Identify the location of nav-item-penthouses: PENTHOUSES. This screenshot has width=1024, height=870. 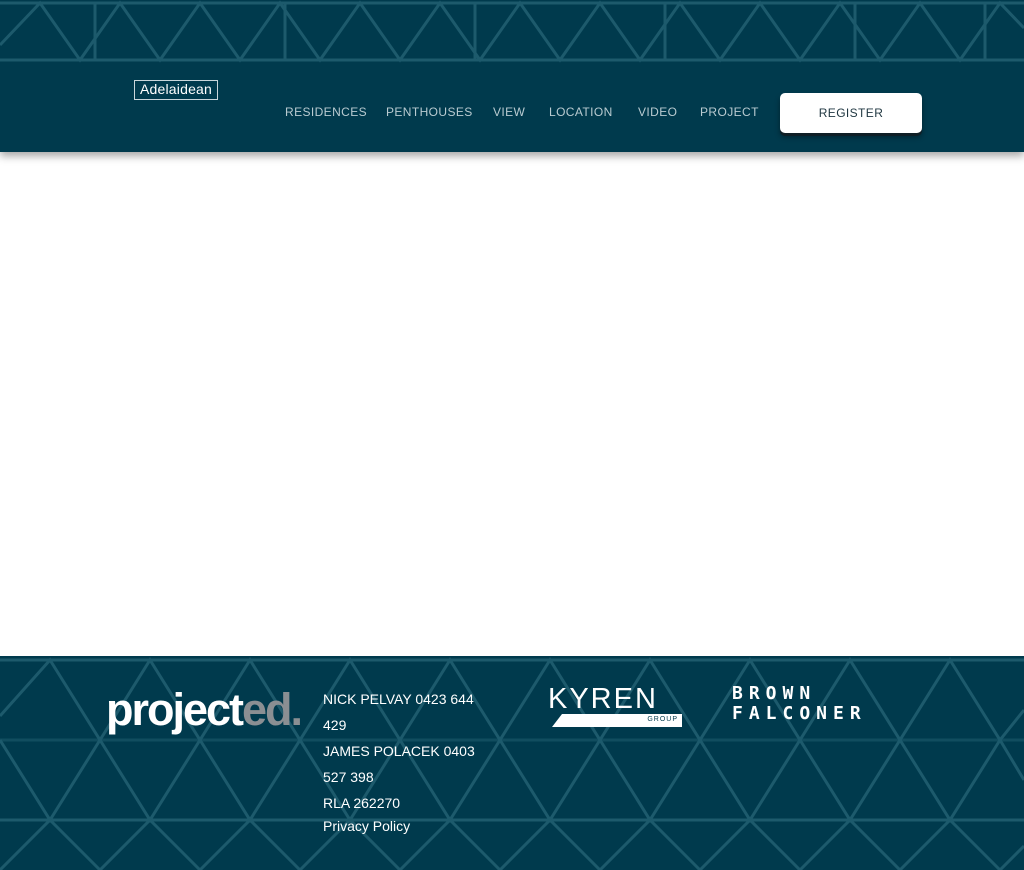
(429, 112).